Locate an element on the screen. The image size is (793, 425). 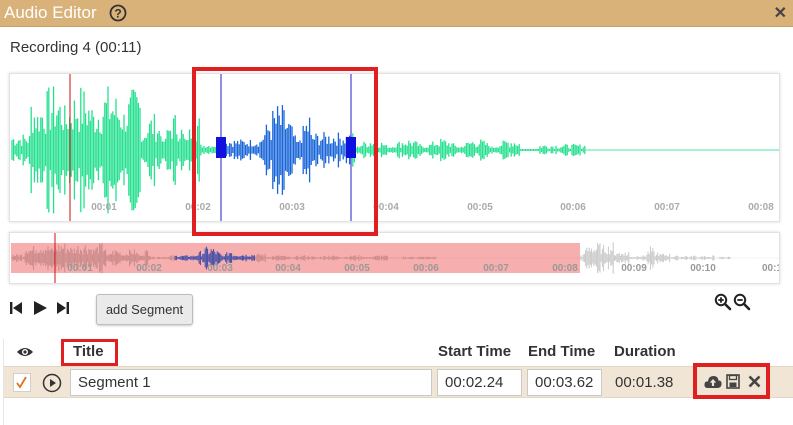
overview-tick-label: 00:07 is located at coordinates (496, 268).